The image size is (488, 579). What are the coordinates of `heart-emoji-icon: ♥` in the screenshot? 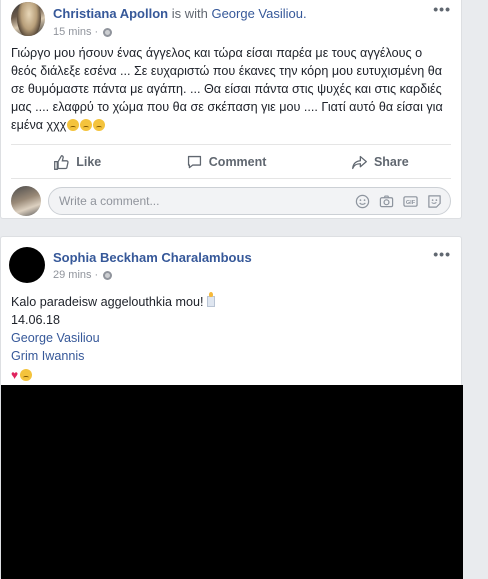 It's located at (15, 375).